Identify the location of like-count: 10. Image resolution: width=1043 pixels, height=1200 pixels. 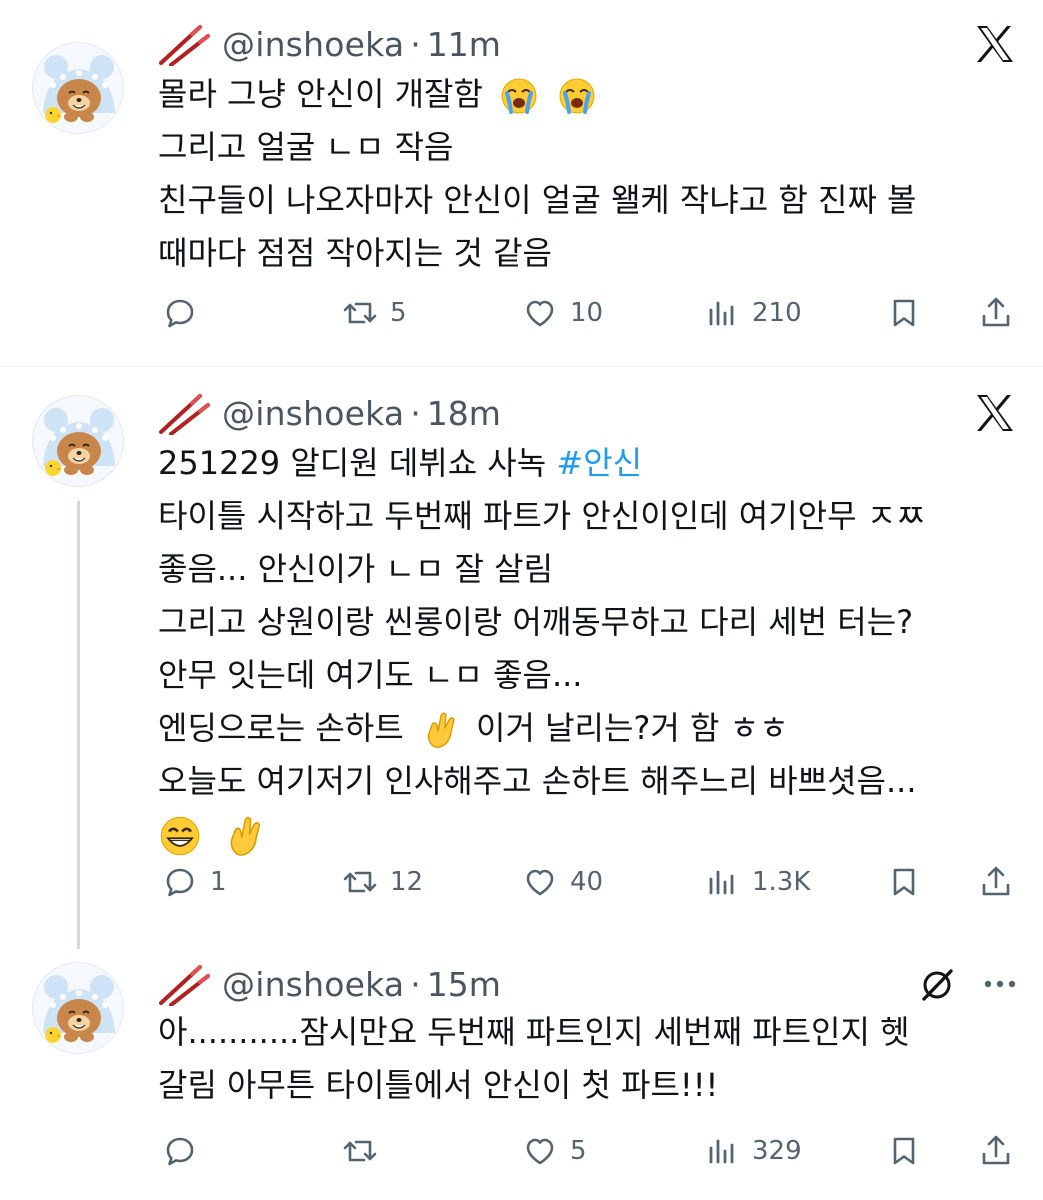
(587, 313).